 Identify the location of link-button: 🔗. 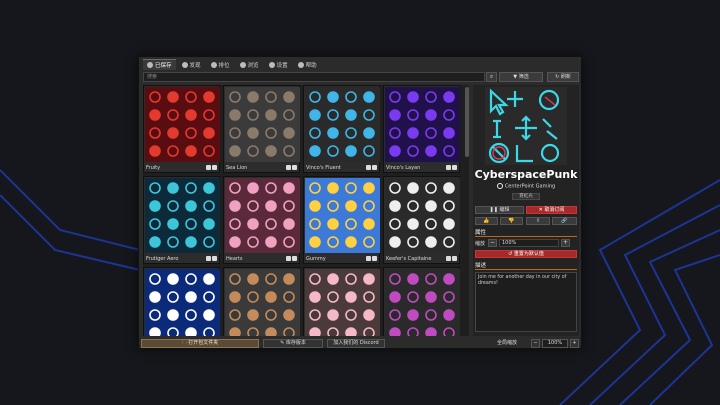
(564, 221).